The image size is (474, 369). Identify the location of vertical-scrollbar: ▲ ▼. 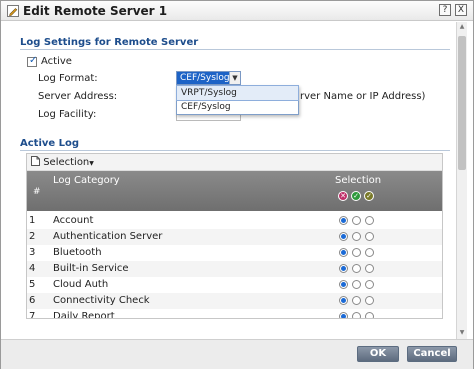
(461, 180).